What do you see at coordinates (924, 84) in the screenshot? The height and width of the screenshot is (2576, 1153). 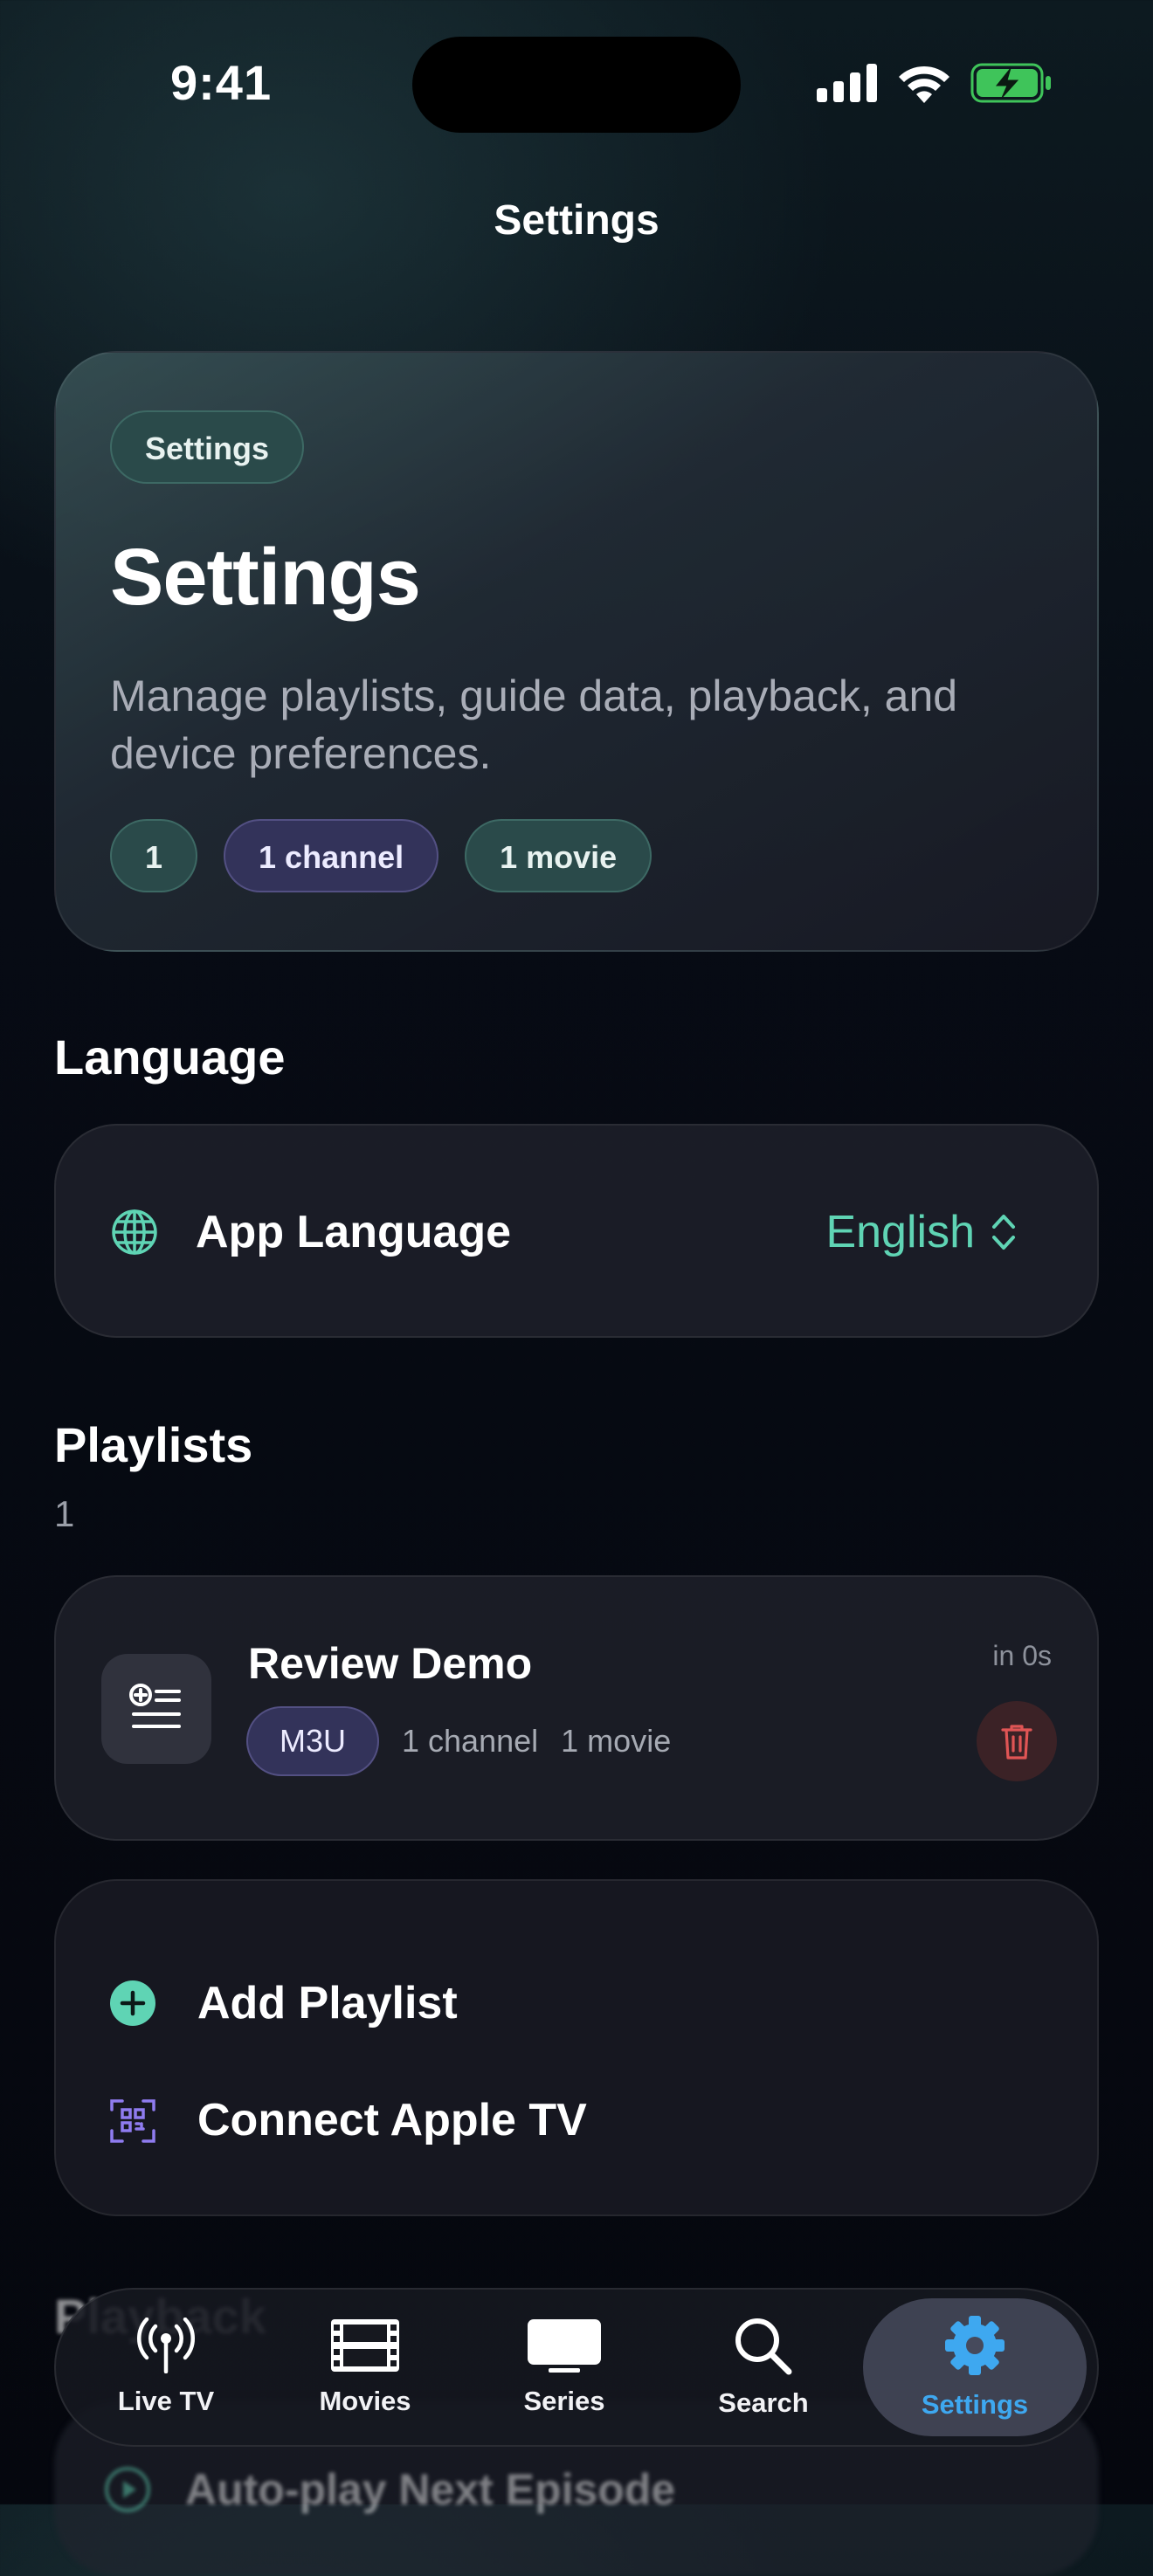 I see `wifi-icon` at bounding box center [924, 84].